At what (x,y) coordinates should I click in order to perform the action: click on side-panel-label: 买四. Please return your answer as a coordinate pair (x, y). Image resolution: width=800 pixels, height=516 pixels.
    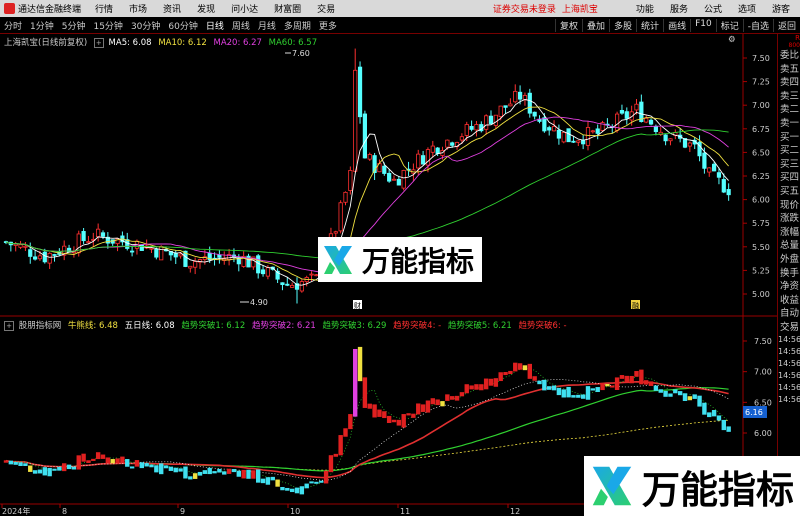
    Looking at the image, I should click on (789, 178).